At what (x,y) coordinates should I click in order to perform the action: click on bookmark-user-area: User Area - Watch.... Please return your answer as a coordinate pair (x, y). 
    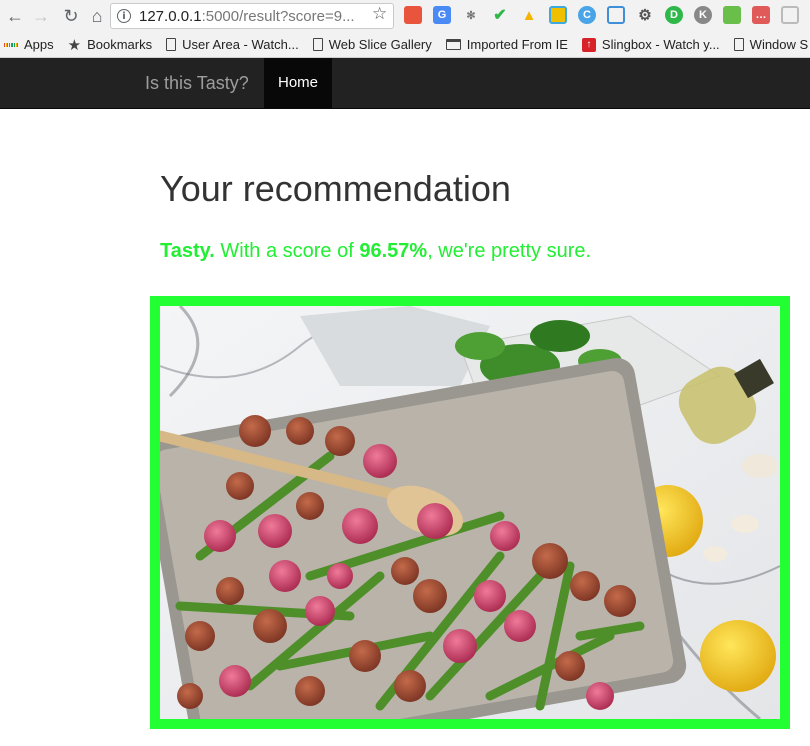
    Looking at the image, I should click on (232, 44).